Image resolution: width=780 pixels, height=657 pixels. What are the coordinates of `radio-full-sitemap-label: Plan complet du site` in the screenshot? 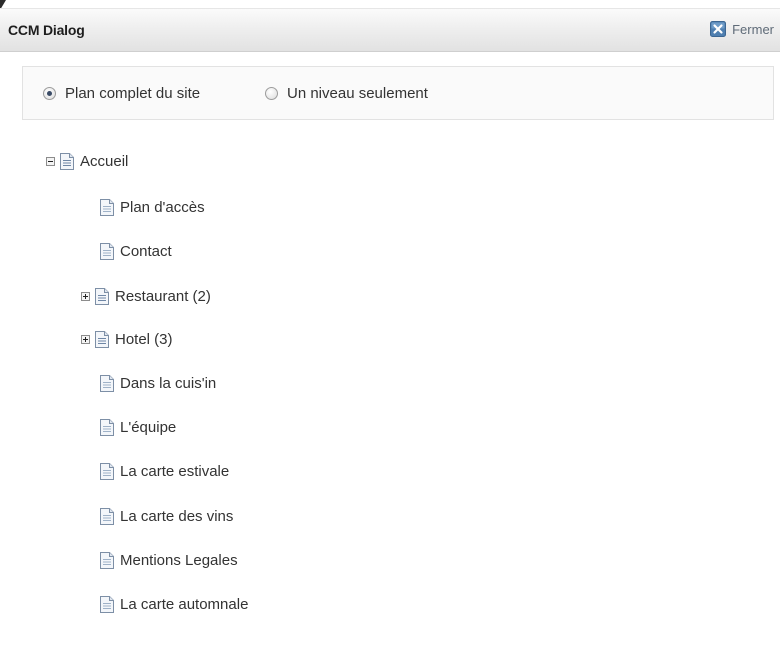 It's located at (133, 93).